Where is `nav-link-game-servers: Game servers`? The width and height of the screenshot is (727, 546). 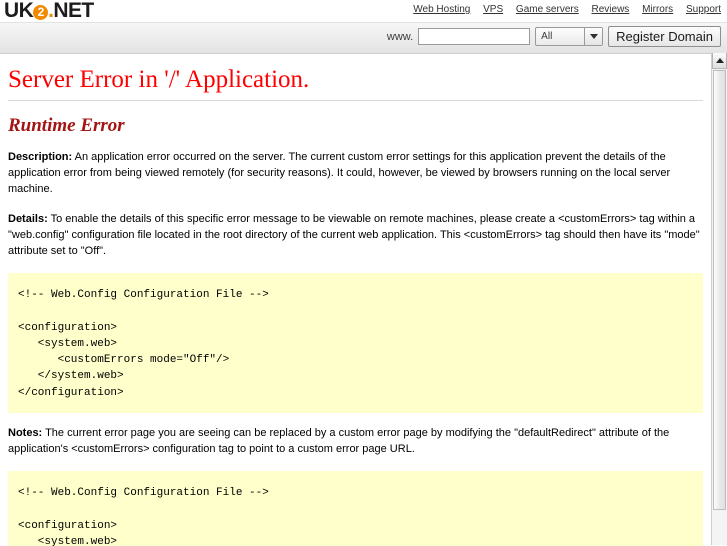
nav-link-game-servers: Game servers is located at coordinates (547, 9).